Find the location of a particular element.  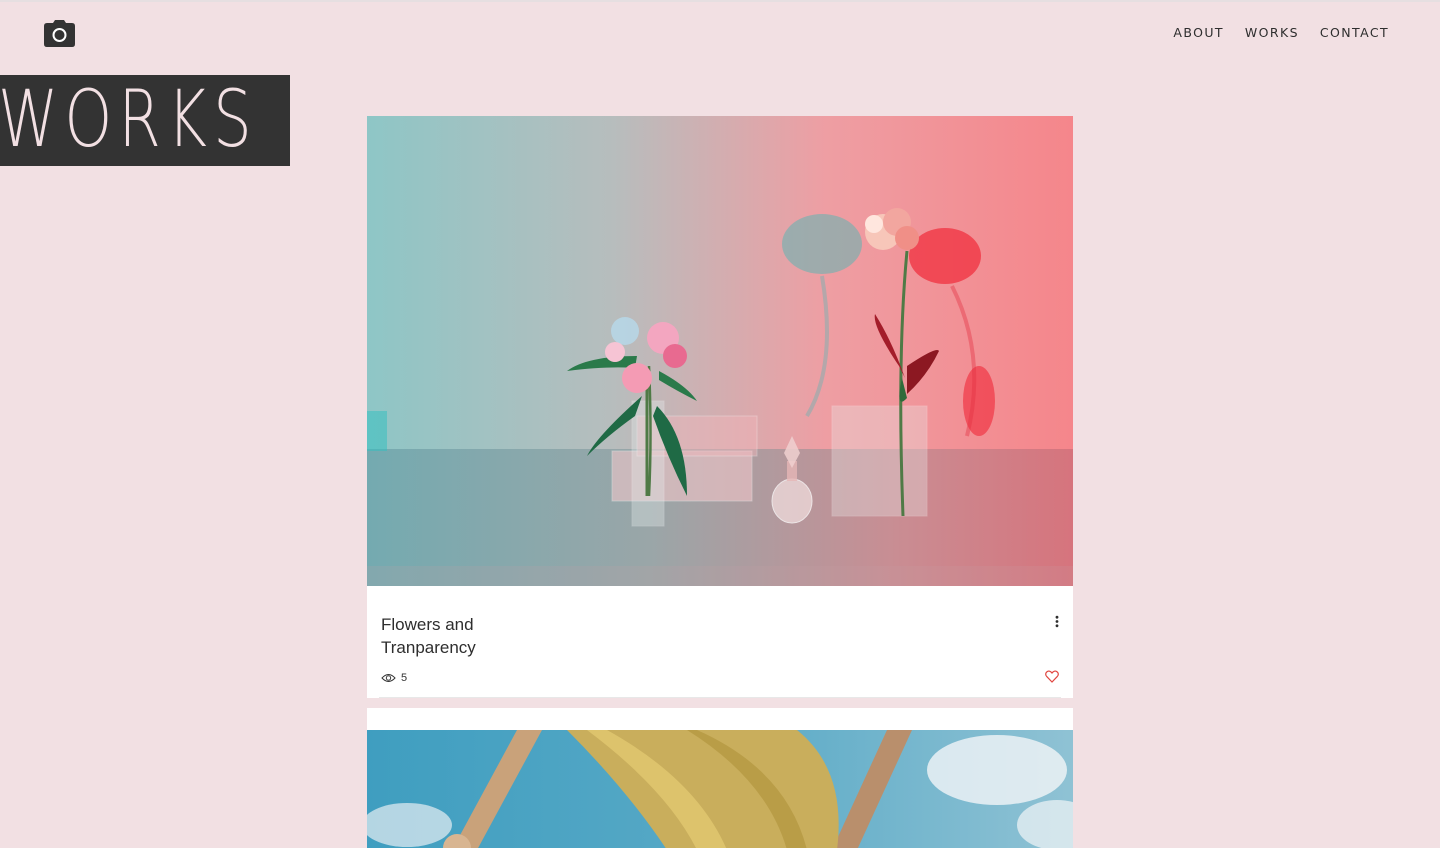

top-border is located at coordinates (720, 1).